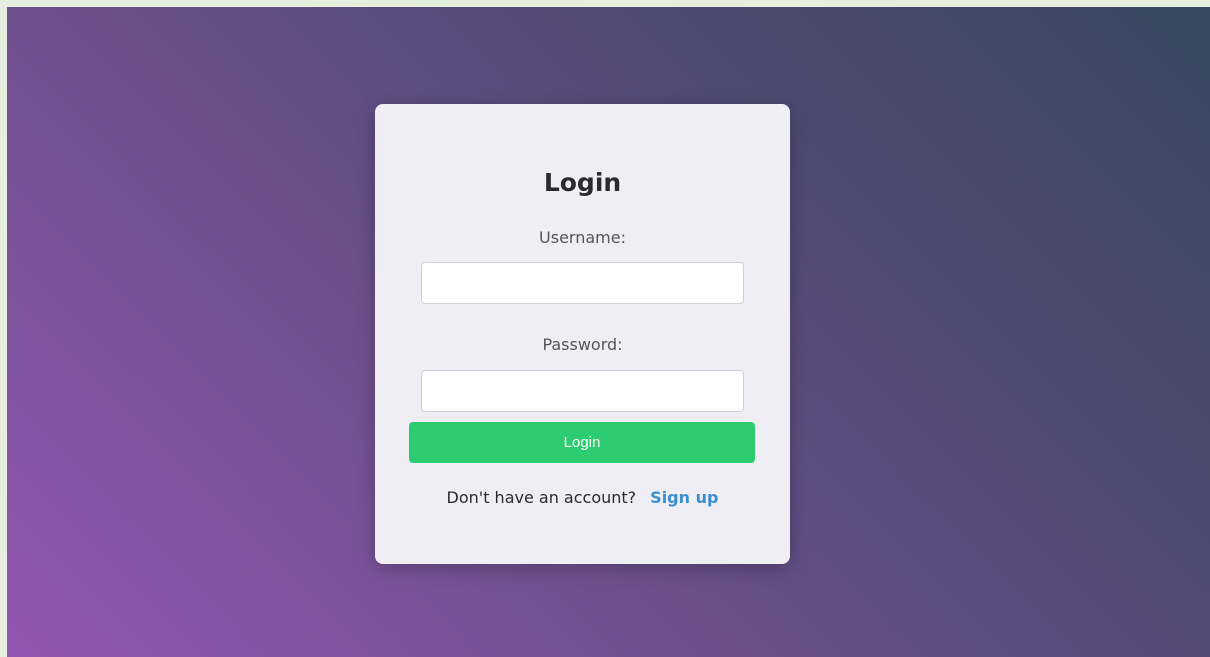 The height and width of the screenshot is (657, 1210). What do you see at coordinates (582, 391) in the screenshot?
I see `password-input` at bounding box center [582, 391].